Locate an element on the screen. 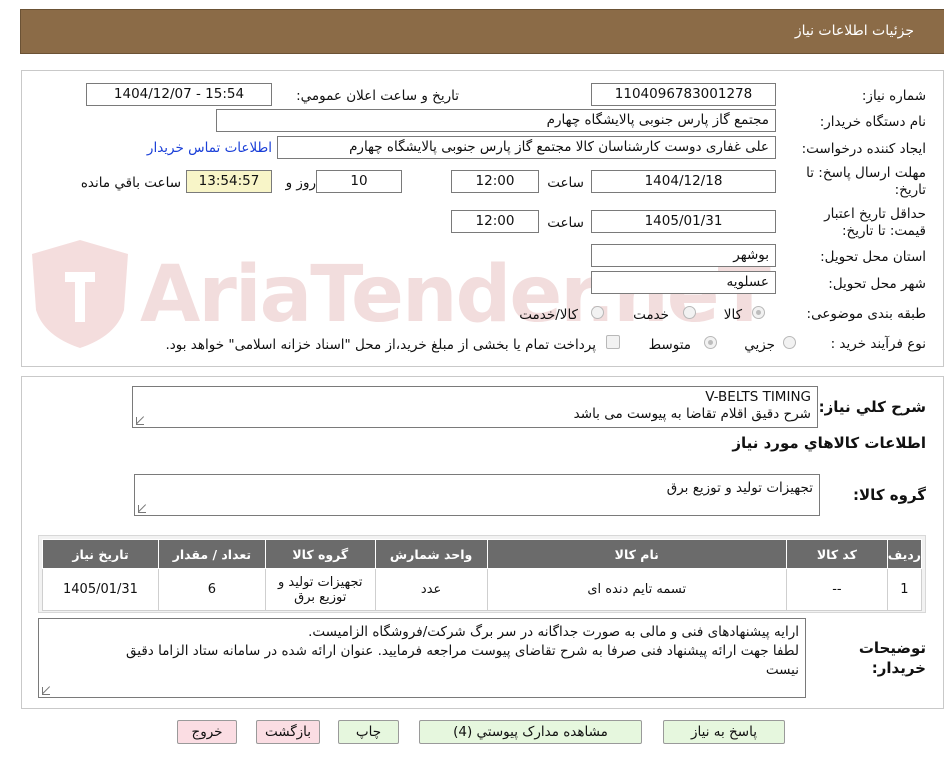 The height and width of the screenshot is (764, 944). reply-deadline-date-field: 1404/12/18 is located at coordinates (683, 181).